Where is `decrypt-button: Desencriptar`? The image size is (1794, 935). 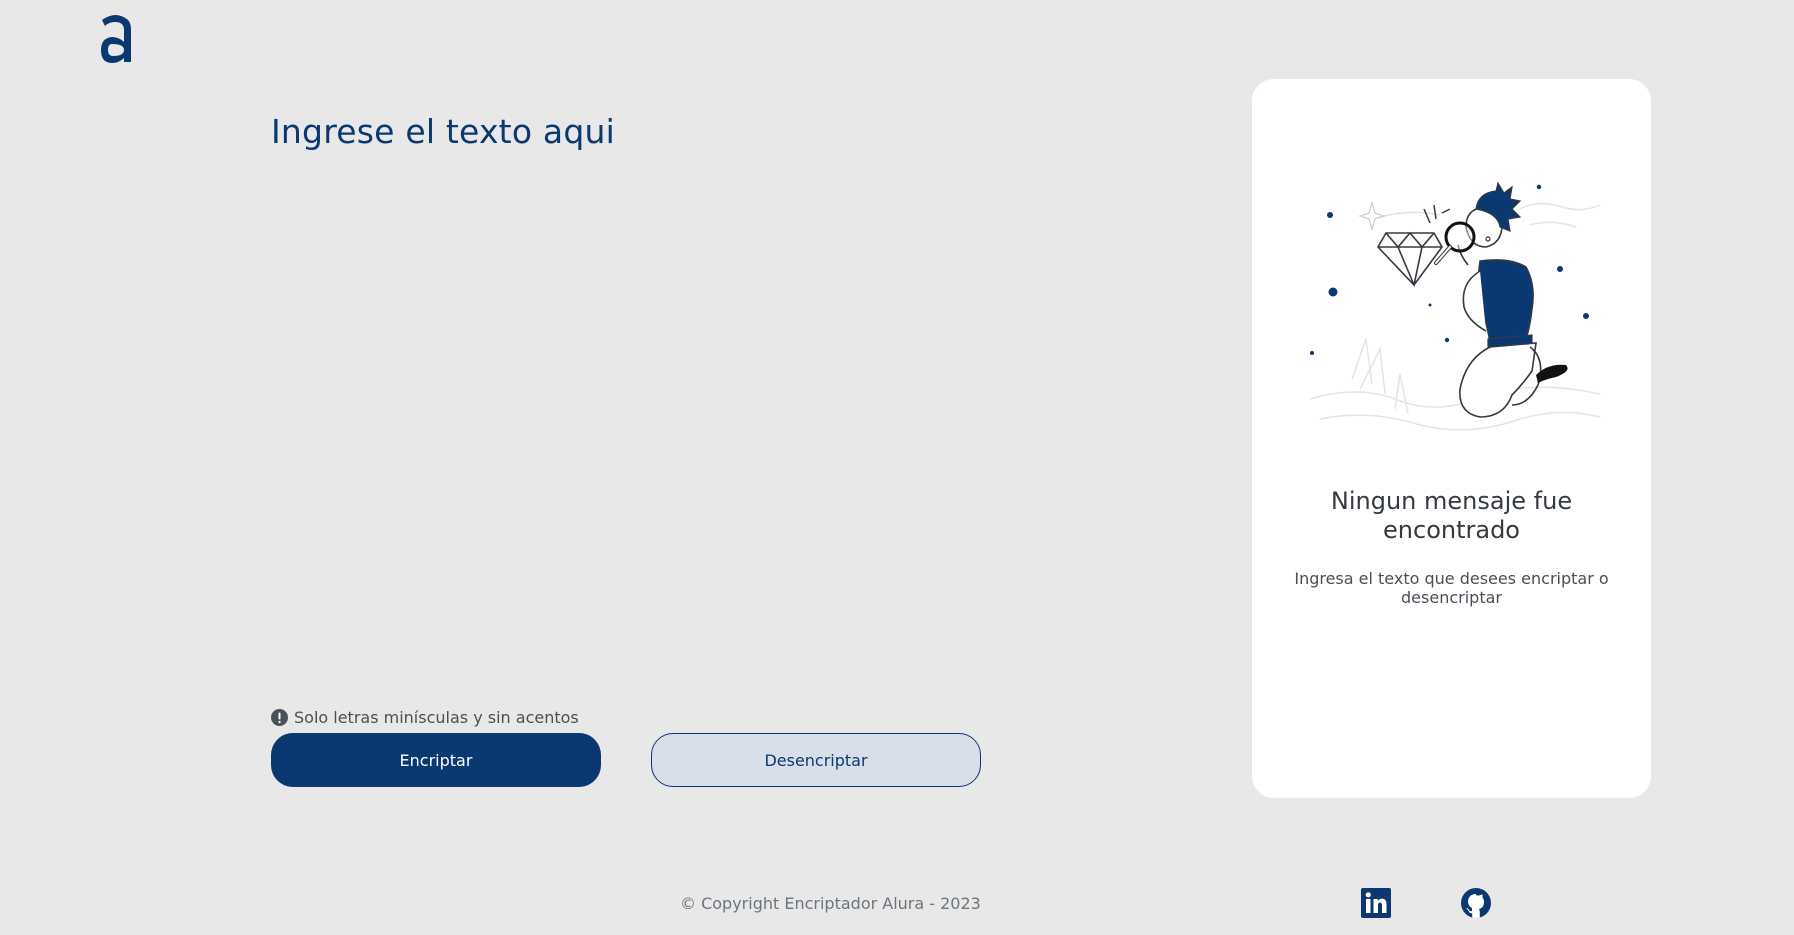
decrypt-button: Desencriptar is located at coordinates (816, 760).